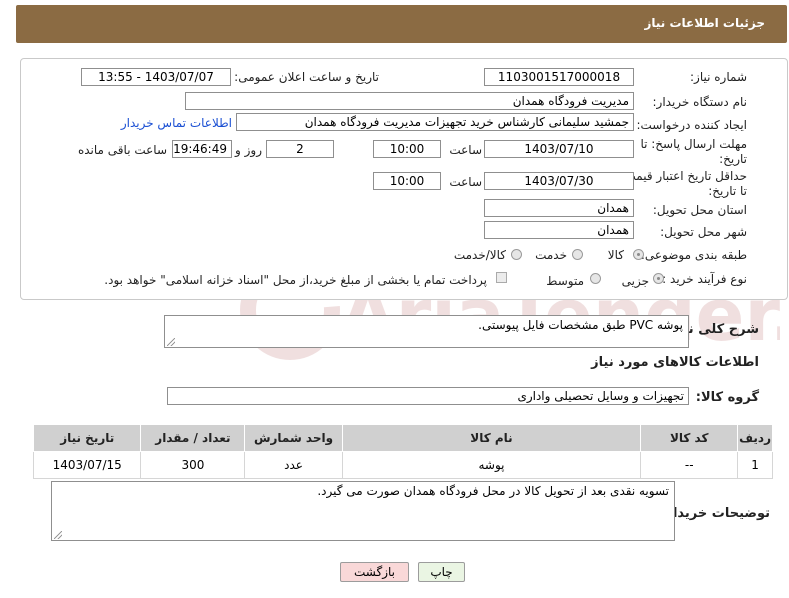  I want to click on description-textarea: پوشه PVC طبق مشخصات فایل پیوستی., so click(426, 331).